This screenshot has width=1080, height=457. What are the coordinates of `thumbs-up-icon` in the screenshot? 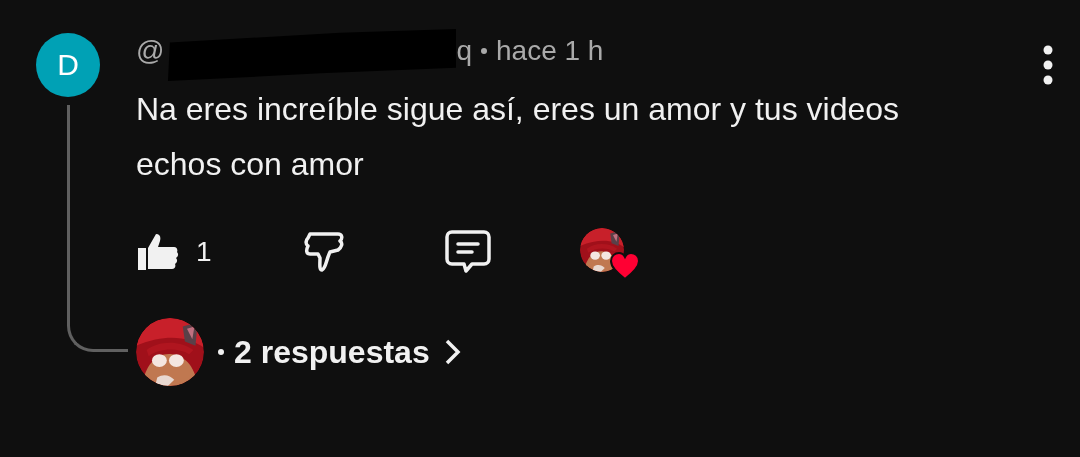 It's located at (158, 252).